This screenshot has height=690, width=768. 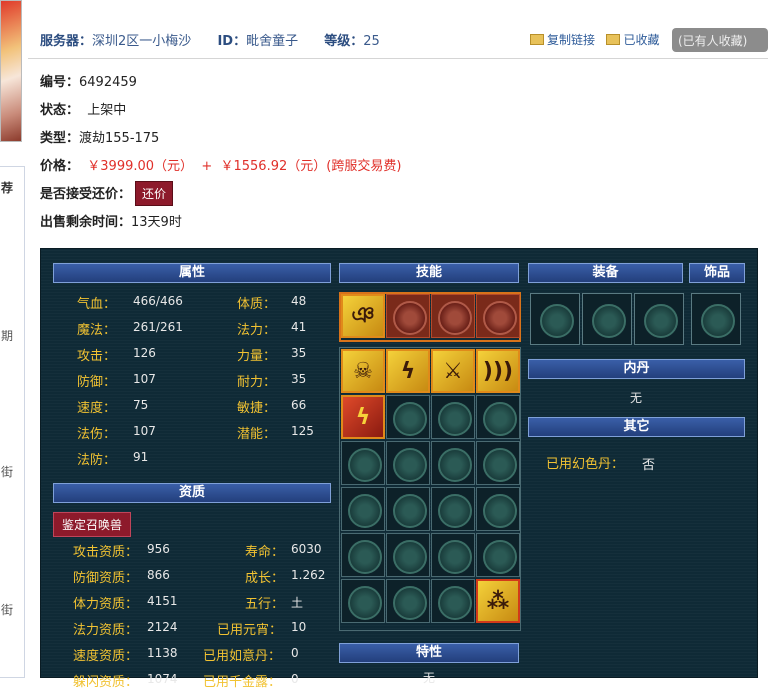 What do you see at coordinates (7, 335) in the screenshot?
I see `left-panel-item: 期` at bounding box center [7, 335].